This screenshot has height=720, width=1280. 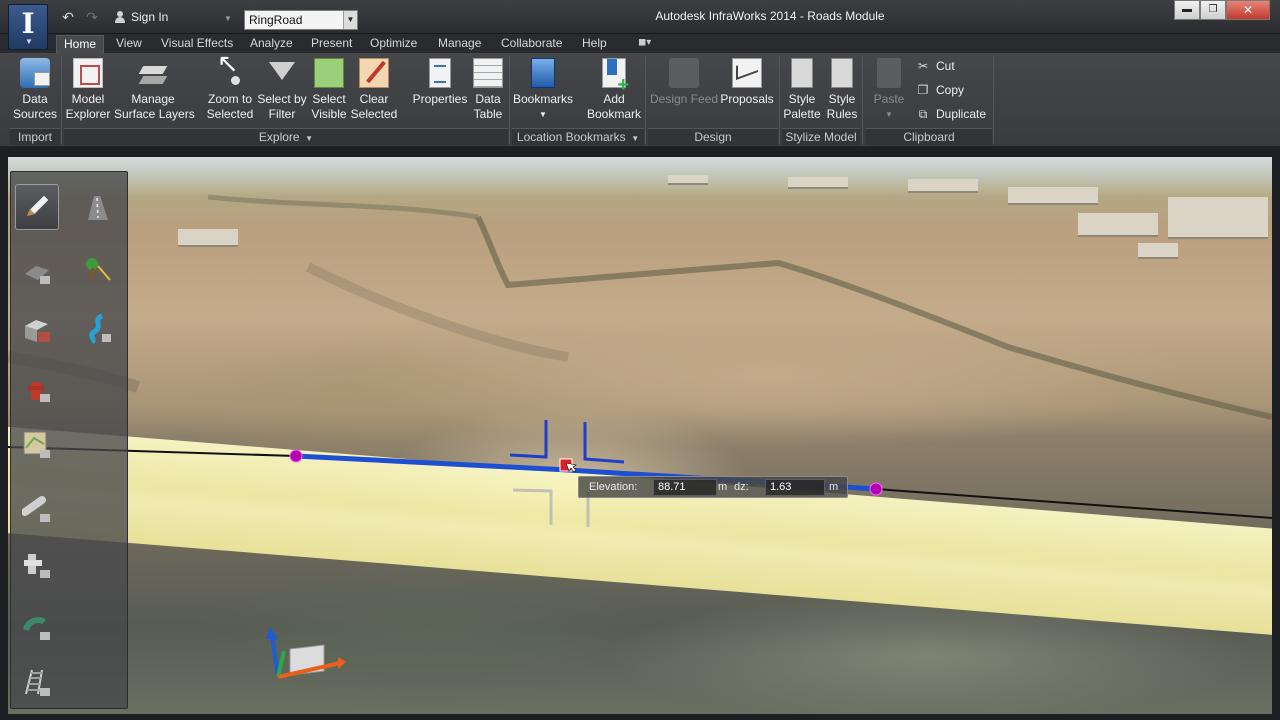 I want to click on scissors-icon: ✂, so click(x=923, y=66).